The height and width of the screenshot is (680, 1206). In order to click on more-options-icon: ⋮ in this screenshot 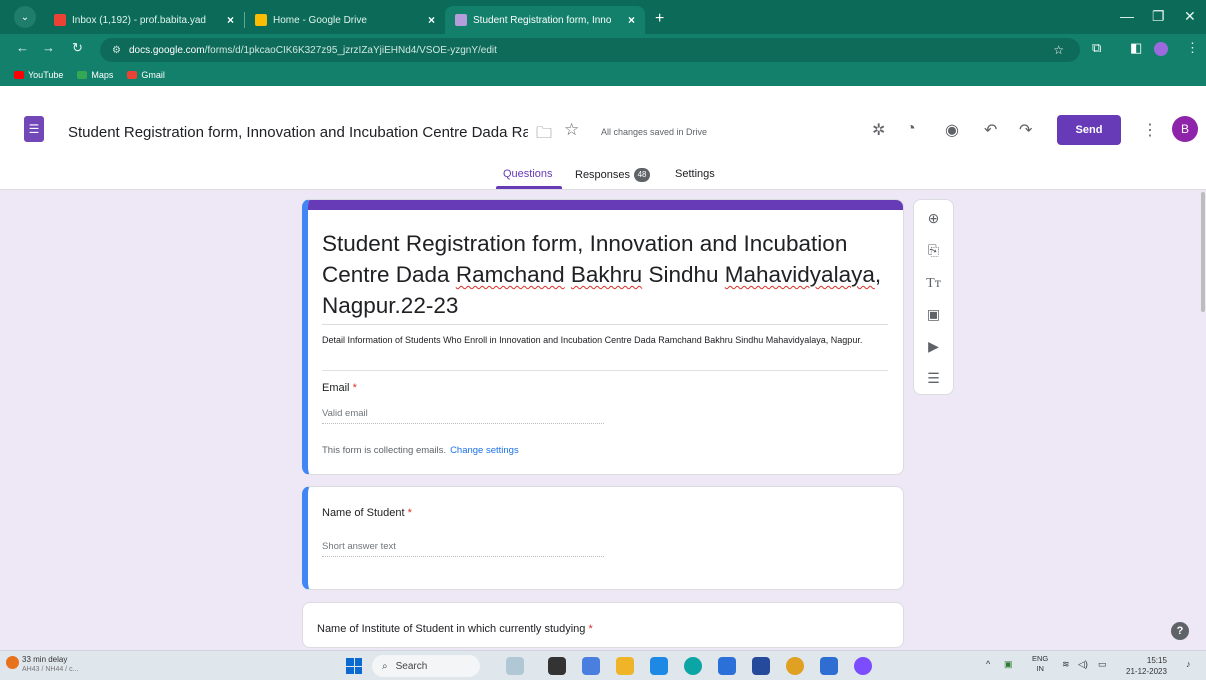, I will do `click(1150, 130)`.